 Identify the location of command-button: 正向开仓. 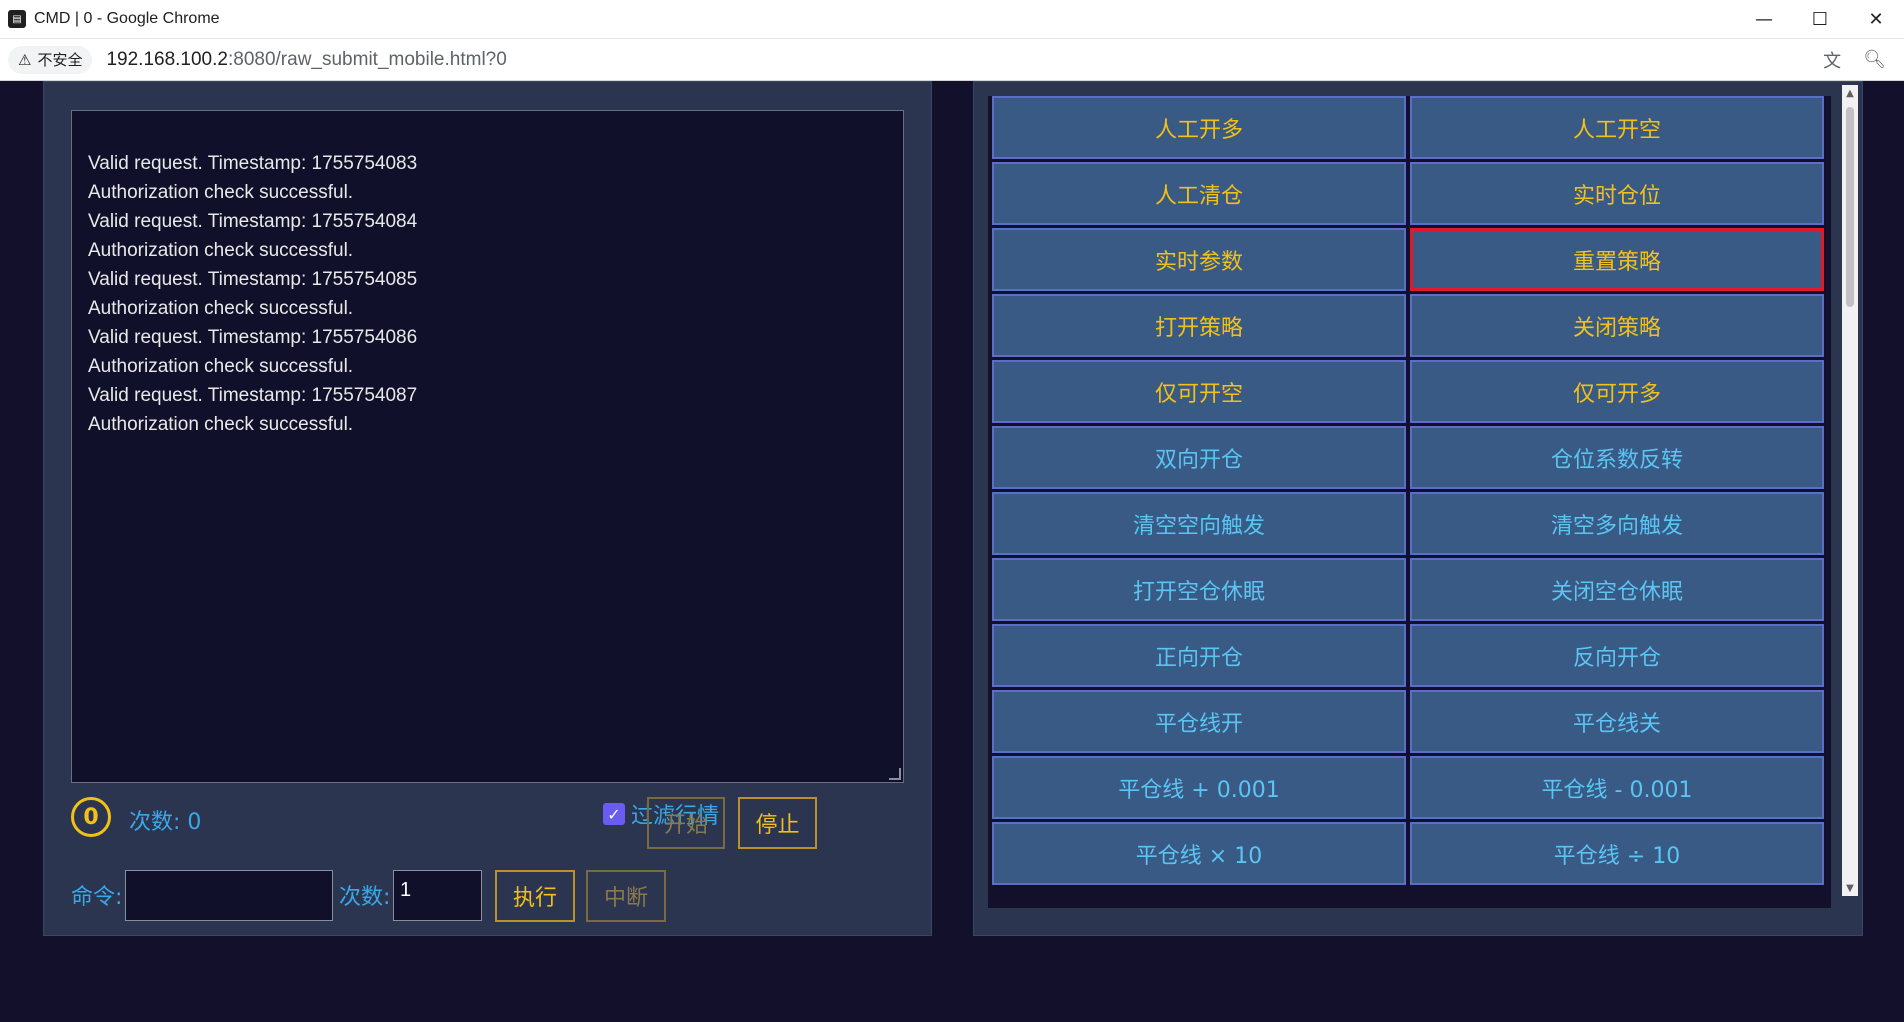
(1199, 655).